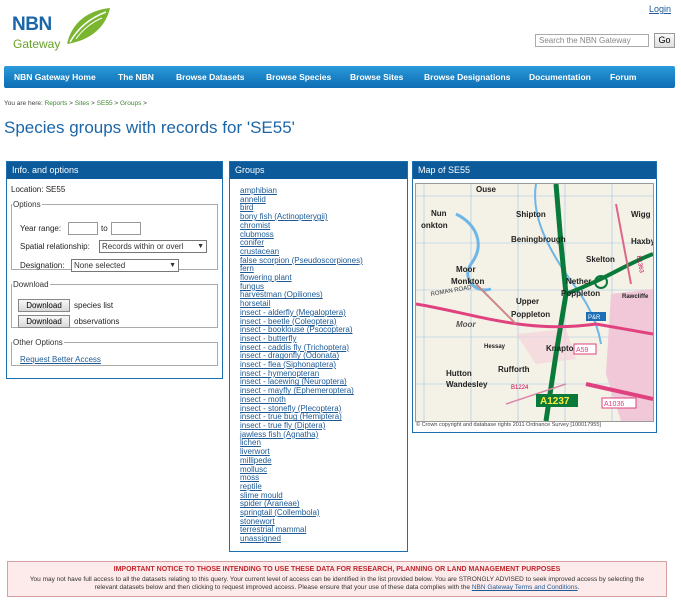  Describe the element at coordinates (520, 388) in the screenshot. I see `svg-text: B1224` at that location.